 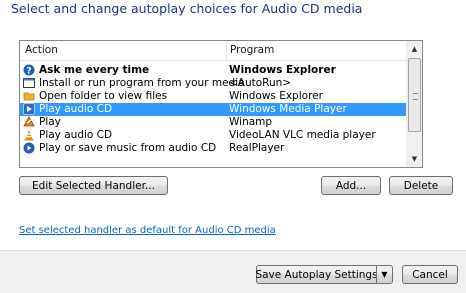 What do you see at coordinates (94, 70) in the screenshot?
I see `row-action: Ask me every time` at bounding box center [94, 70].